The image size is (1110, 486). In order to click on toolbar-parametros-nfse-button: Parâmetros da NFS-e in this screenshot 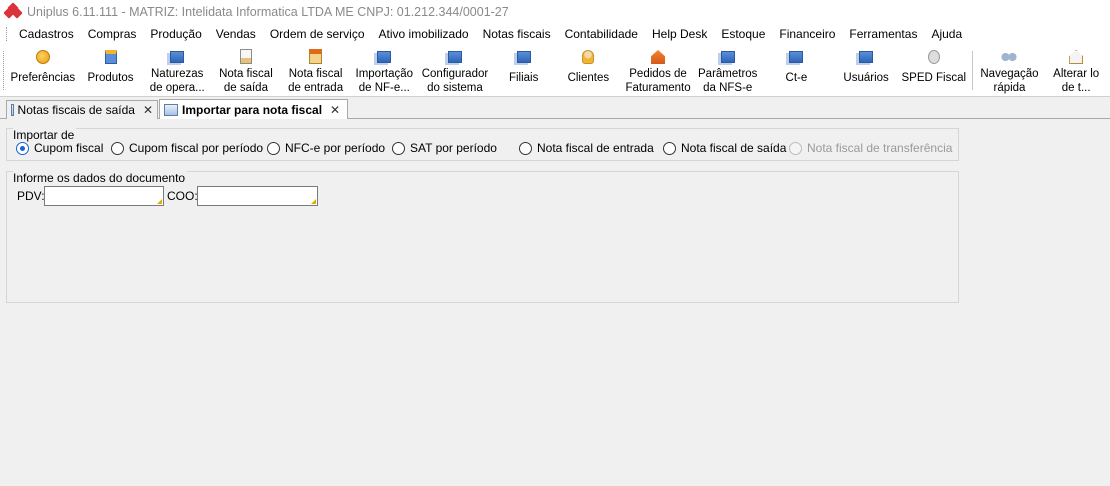, I will do `click(728, 70)`.